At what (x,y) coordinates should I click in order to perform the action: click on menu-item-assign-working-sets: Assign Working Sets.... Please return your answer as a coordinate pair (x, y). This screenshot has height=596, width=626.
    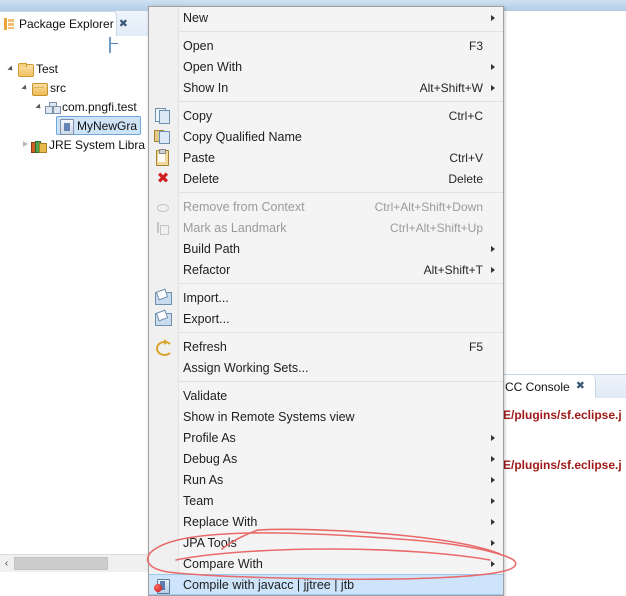
    Looking at the image, I should click on (326, 367).